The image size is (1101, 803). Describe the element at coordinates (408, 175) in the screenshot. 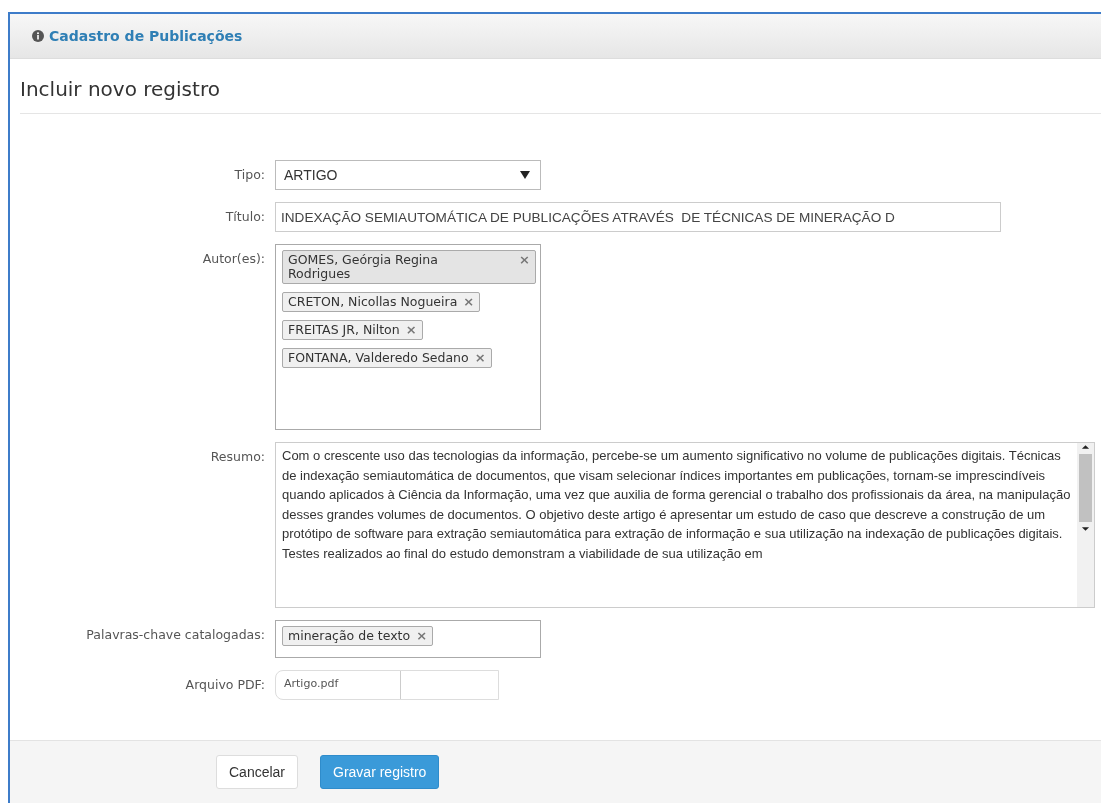

I see `type-select: ARTIGO` at that location.